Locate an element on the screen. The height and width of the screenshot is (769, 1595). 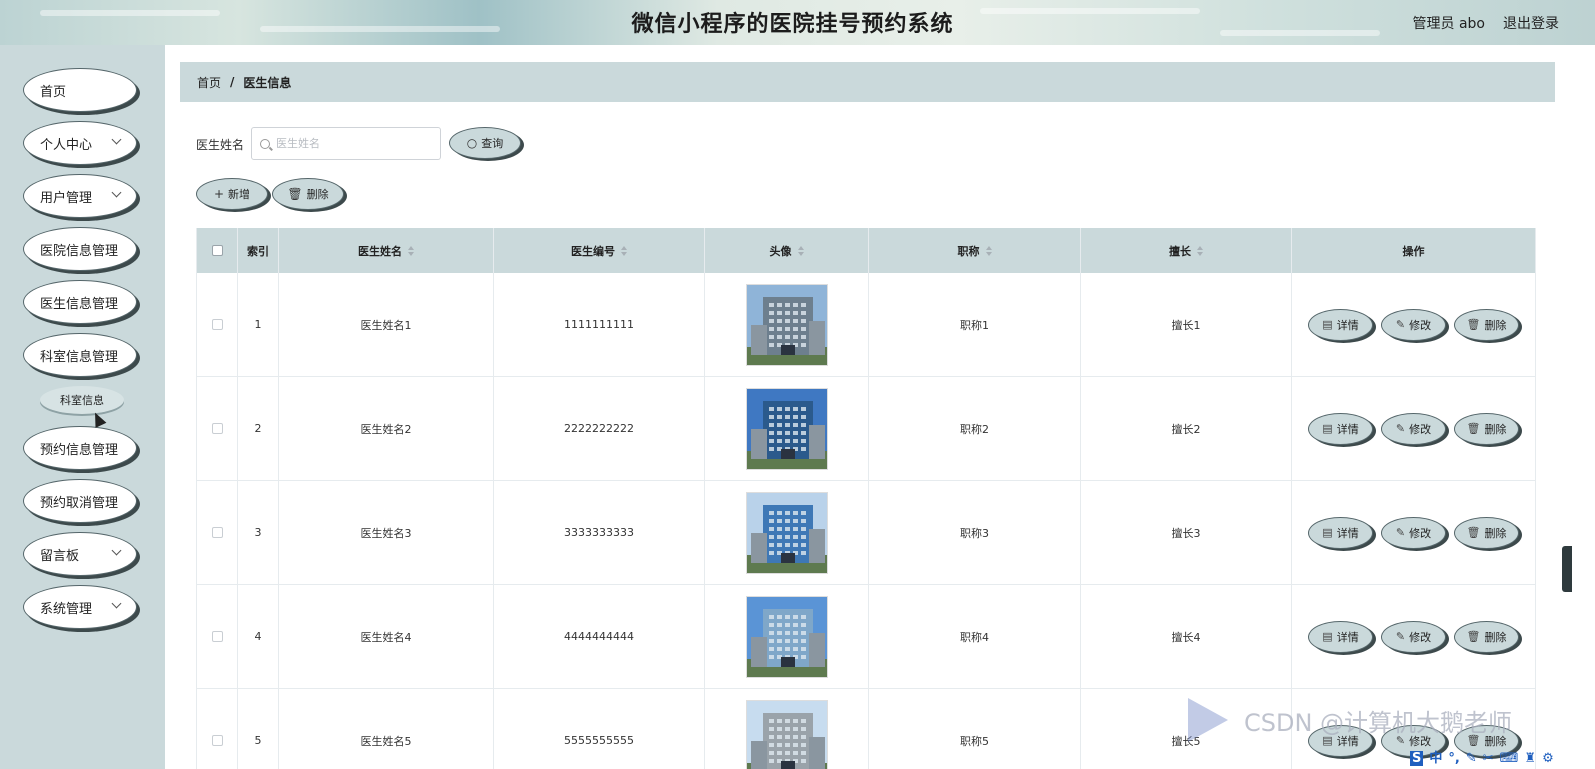
chevron-down-icon is located at coordinates (116, 550).